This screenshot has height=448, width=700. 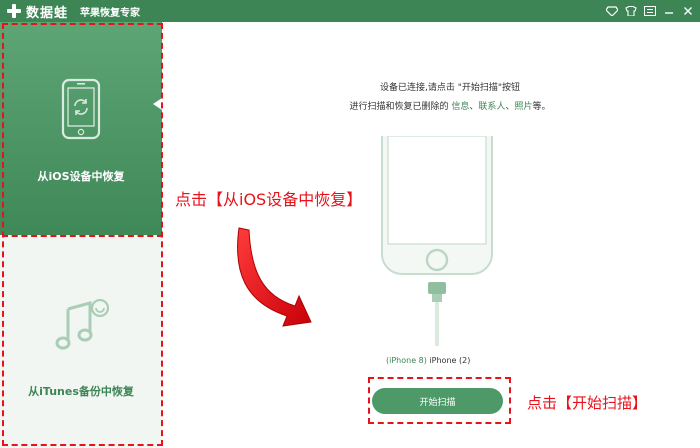 I want to click on annotation-sidebar-hint: 点击【从iOS设备中恢复】, so click(x=269, y=199).